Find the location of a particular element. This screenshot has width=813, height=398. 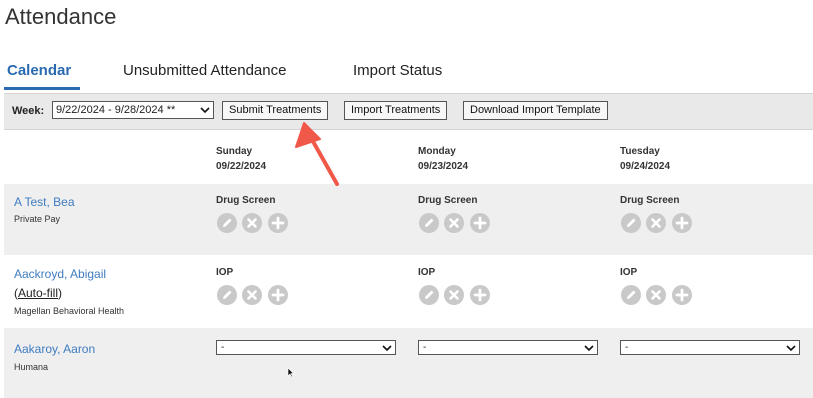

week-select: 9/22/2024 - 9/28/2024 ** is located at coordinates (133, 110).